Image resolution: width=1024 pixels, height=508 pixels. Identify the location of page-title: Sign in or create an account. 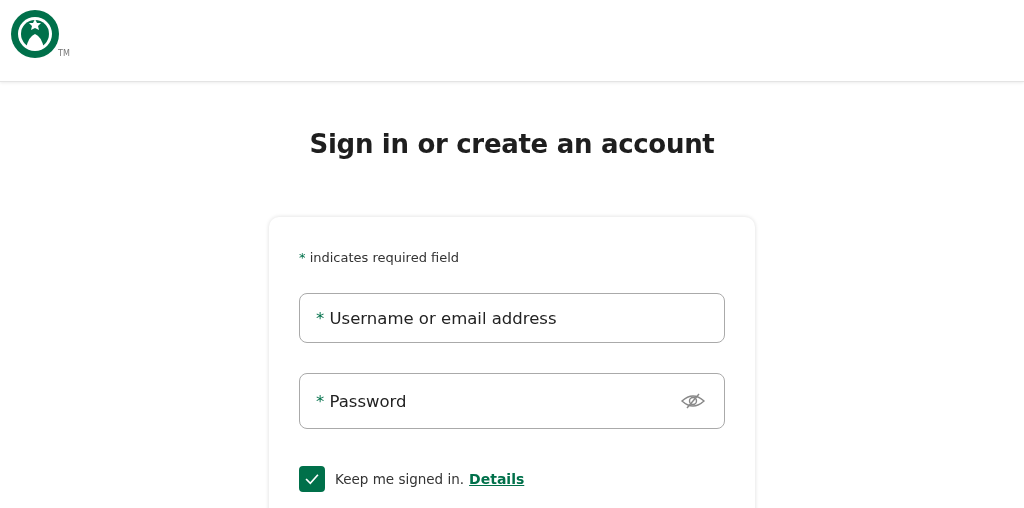
(512, 144).